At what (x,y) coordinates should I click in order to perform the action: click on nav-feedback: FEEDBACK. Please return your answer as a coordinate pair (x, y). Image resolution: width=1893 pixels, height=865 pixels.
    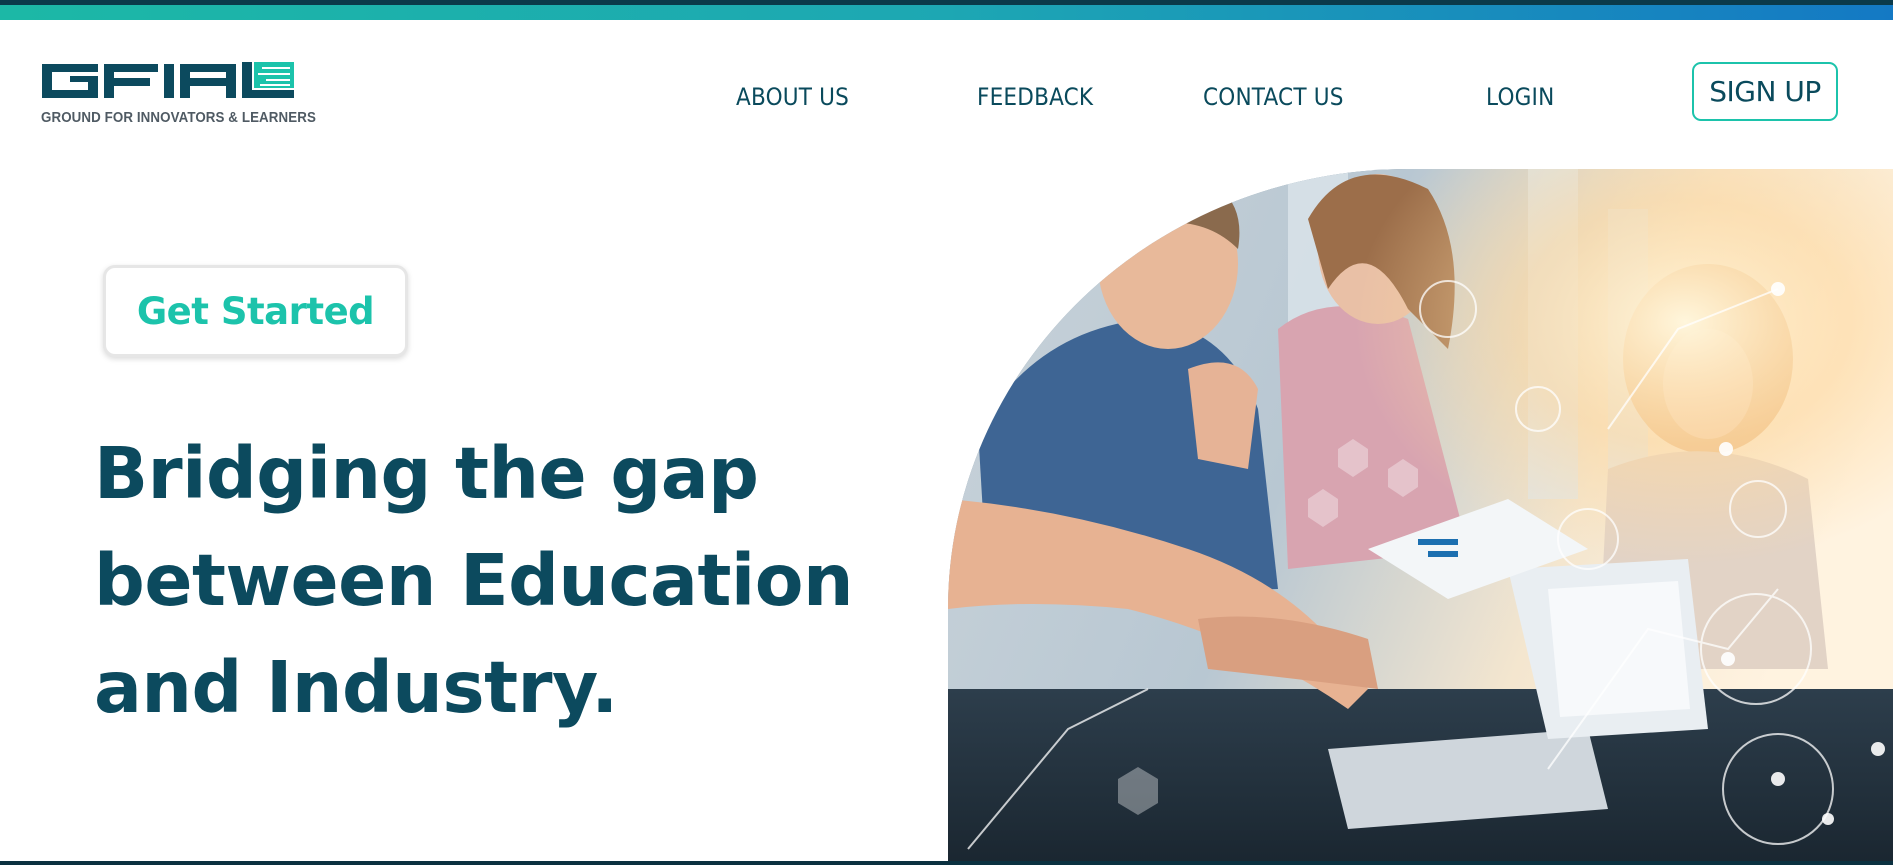
    Looking at the image, I should click on (1035, 97).